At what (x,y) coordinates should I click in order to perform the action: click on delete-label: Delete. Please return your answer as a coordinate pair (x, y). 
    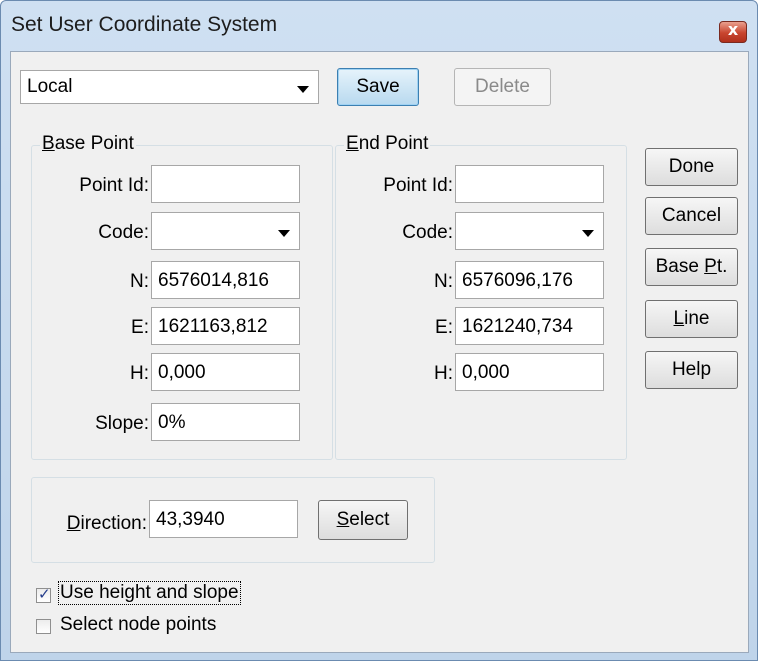
    Looking at the image, I should click on (502, 86).